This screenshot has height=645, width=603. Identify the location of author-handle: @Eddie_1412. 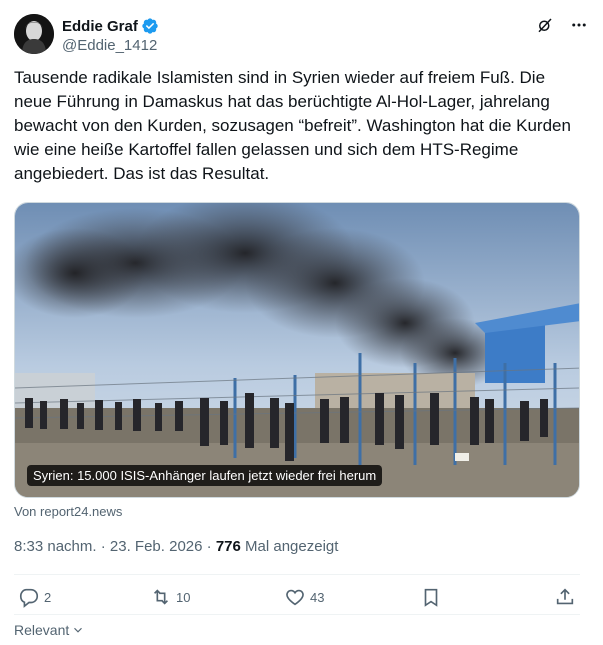
(110, 45).